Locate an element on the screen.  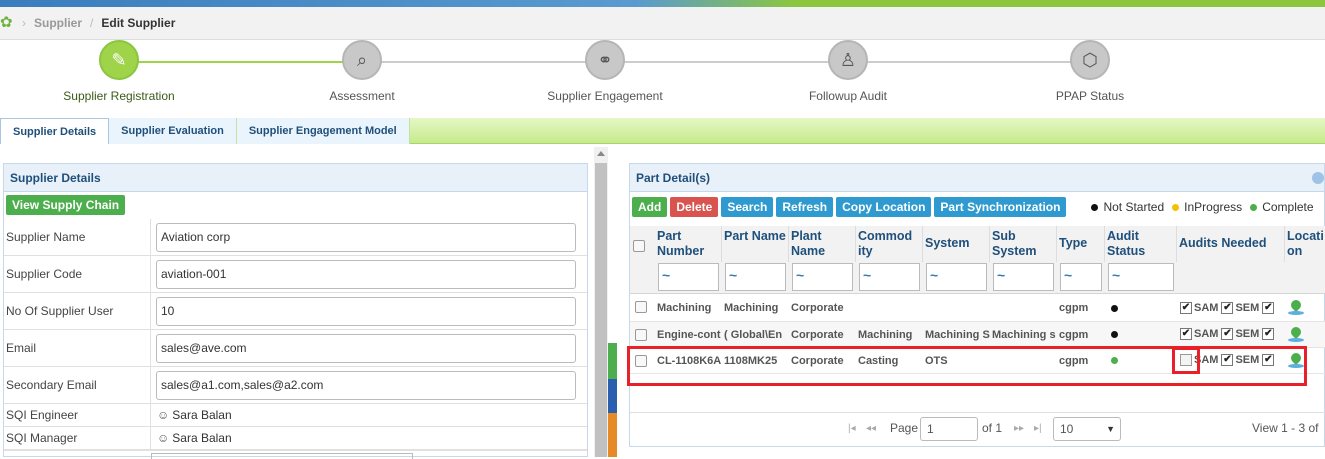
wizard-step-supplier-engagement: ⚭ Supplier Engagement is located at coordinates (605, 71).